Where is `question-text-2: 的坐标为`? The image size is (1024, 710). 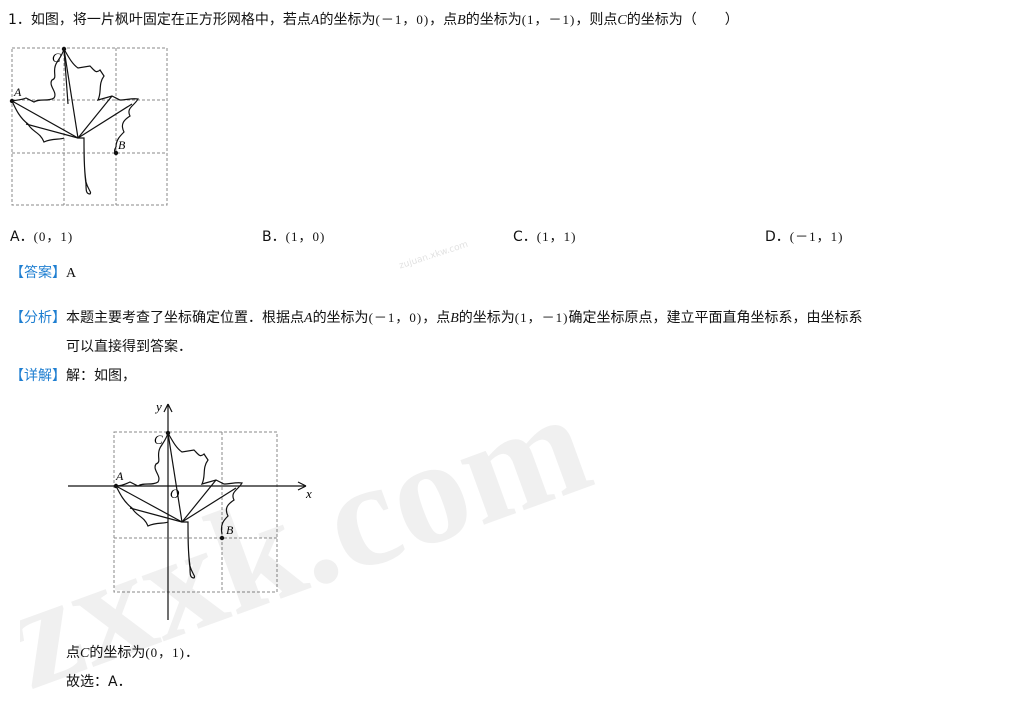 question-text-2: 的坐标为 is located at coordinates (347, 20).